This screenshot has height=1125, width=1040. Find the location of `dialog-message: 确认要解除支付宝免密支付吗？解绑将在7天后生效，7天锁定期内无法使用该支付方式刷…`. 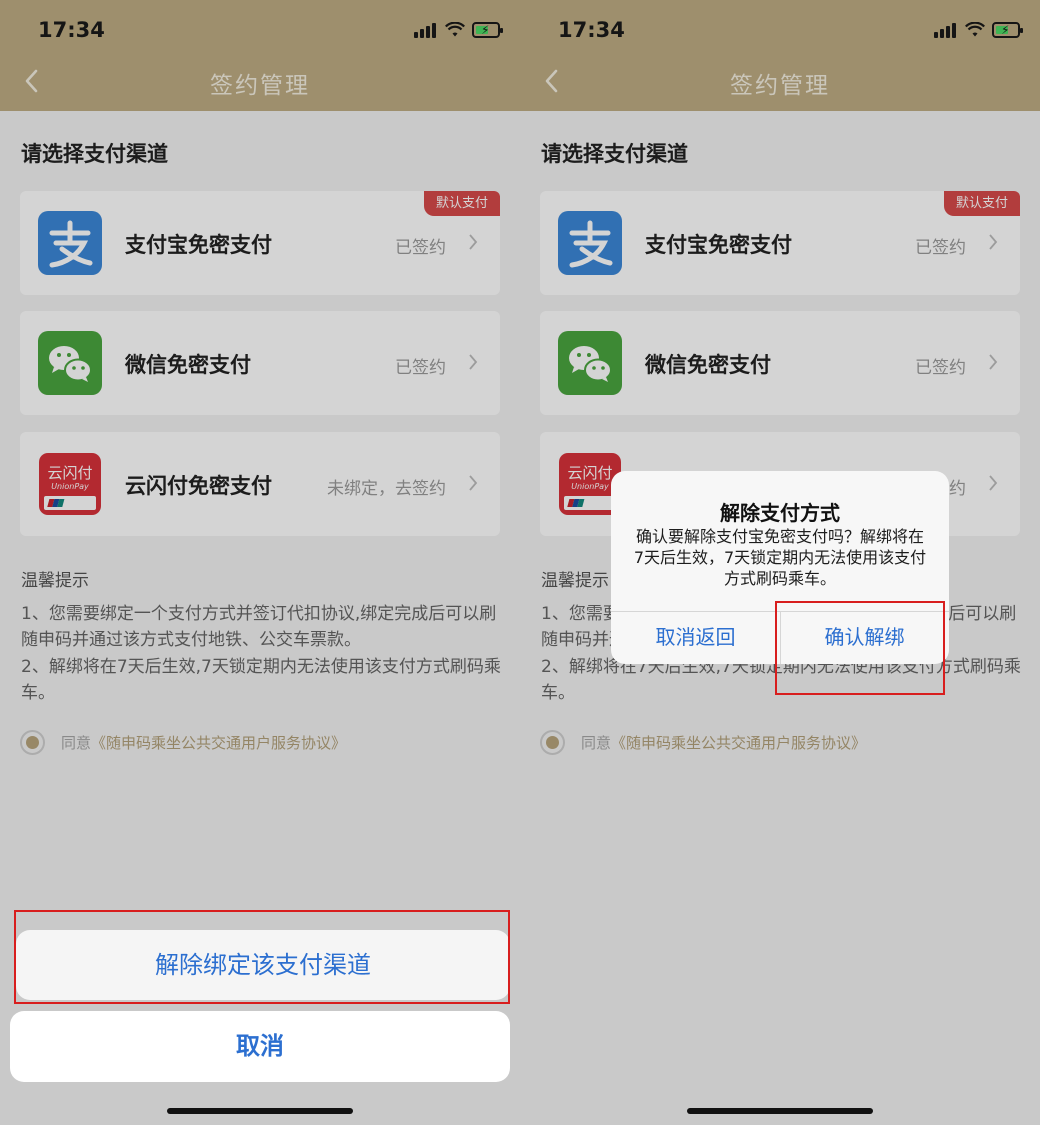

dialog-message: 确认要解除支付宝免密支付吗？解绑将在7天后生效，7天锁定期内无法使用该支付方式刷… is located at coordinates (780, 557).